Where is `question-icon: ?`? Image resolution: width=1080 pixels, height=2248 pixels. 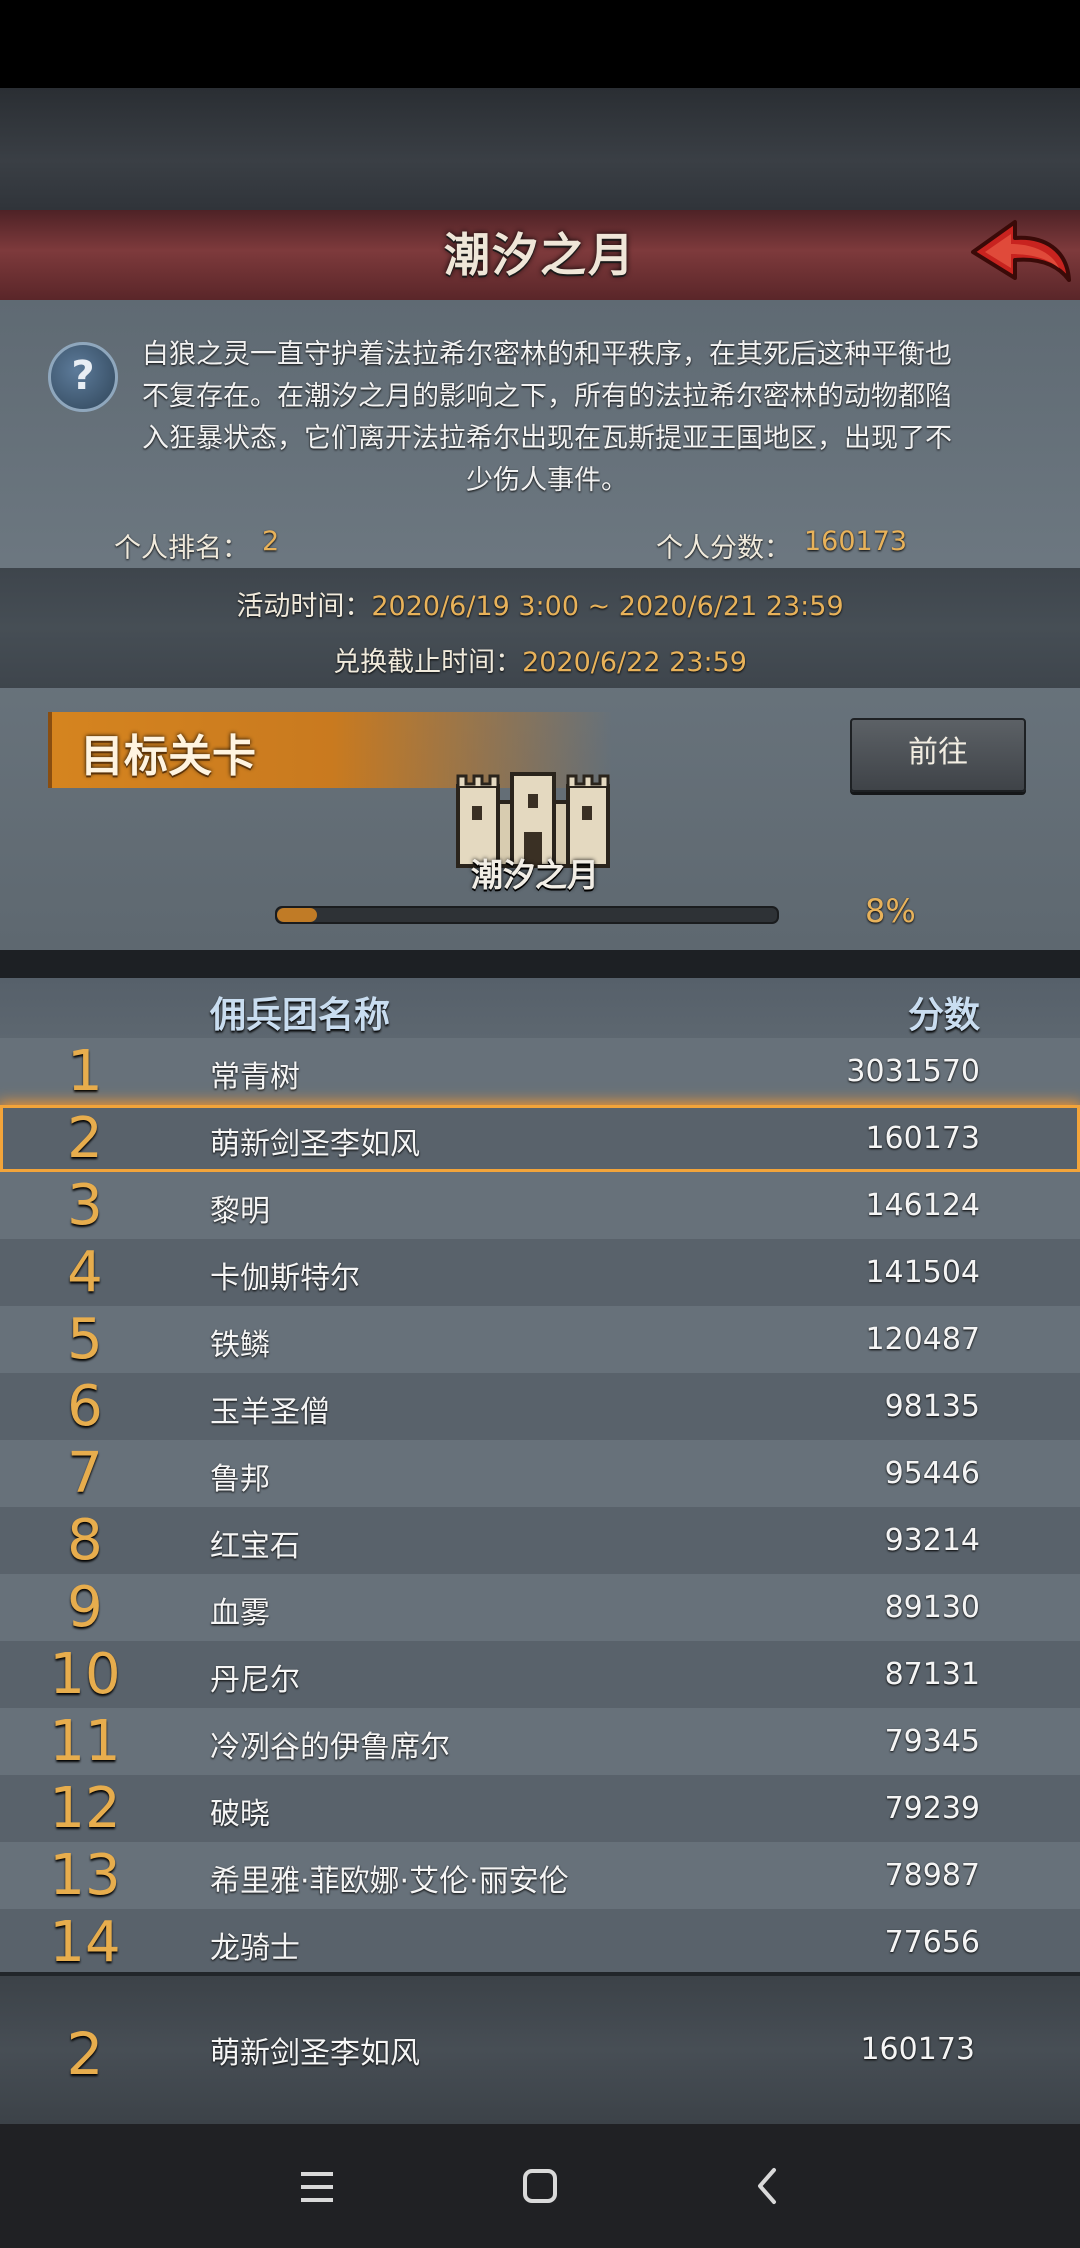
question-icon: ? is located at coordinates (83, 376).